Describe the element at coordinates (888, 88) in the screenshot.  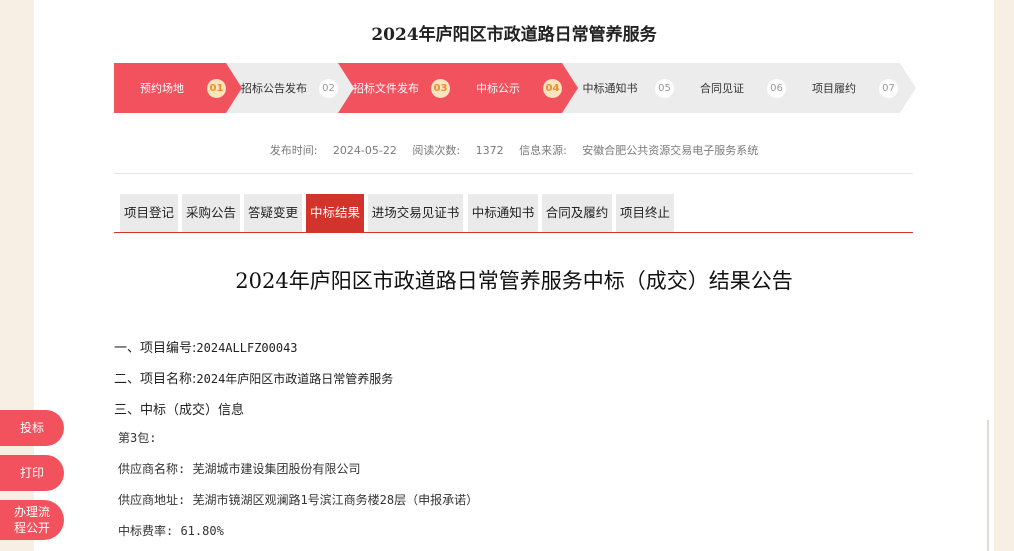
I see `step-number: 07` at that location.